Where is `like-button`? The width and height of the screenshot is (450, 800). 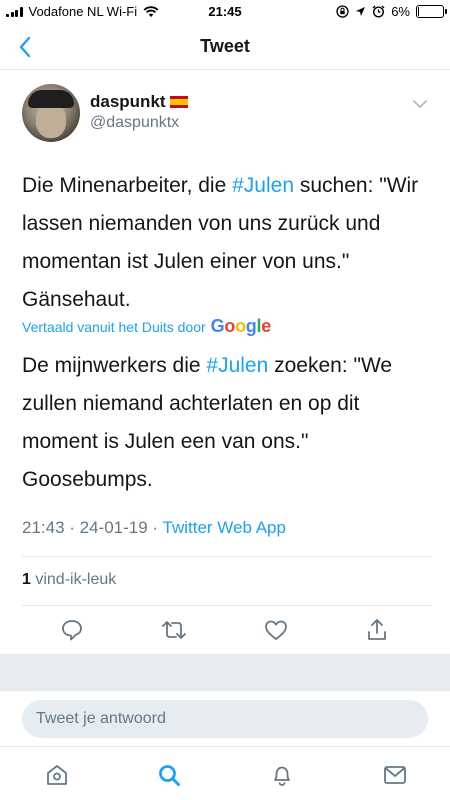 like-button is located at coordinates (276, 630).